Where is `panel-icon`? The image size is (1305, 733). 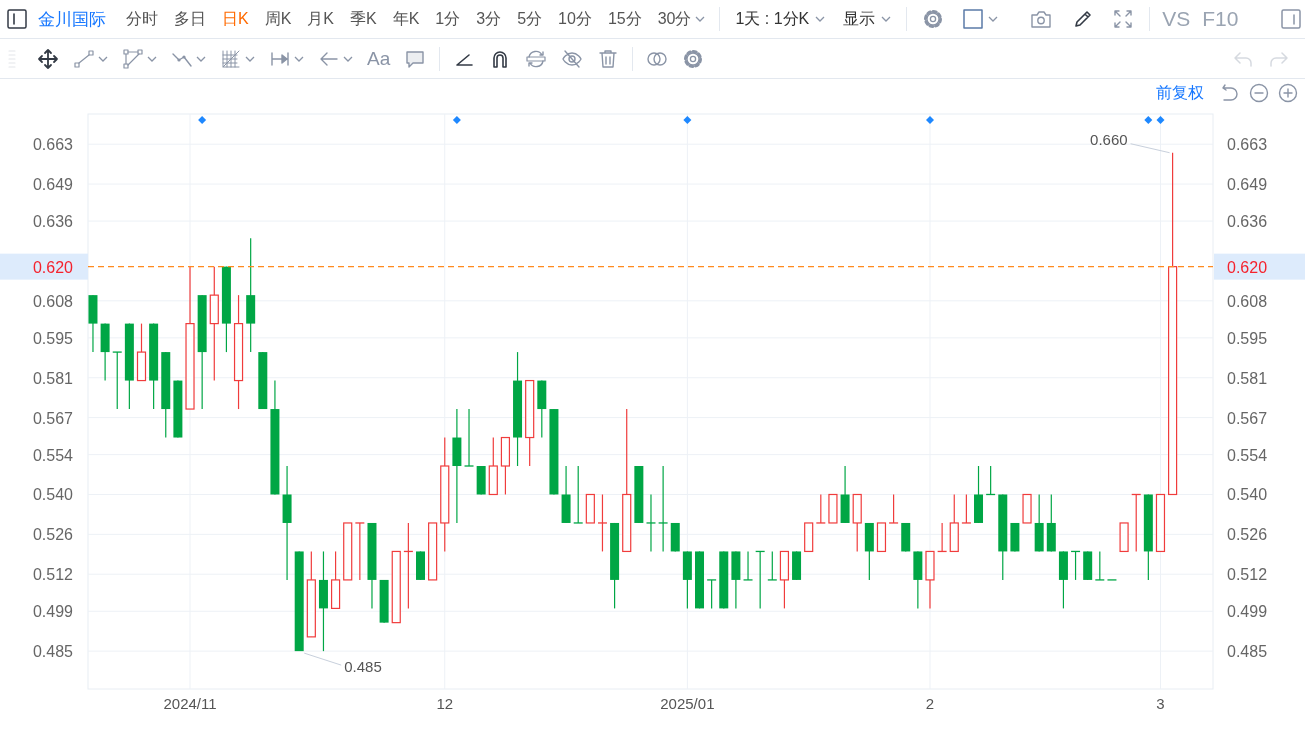
panel-icon is located at coordinates (17, 19).